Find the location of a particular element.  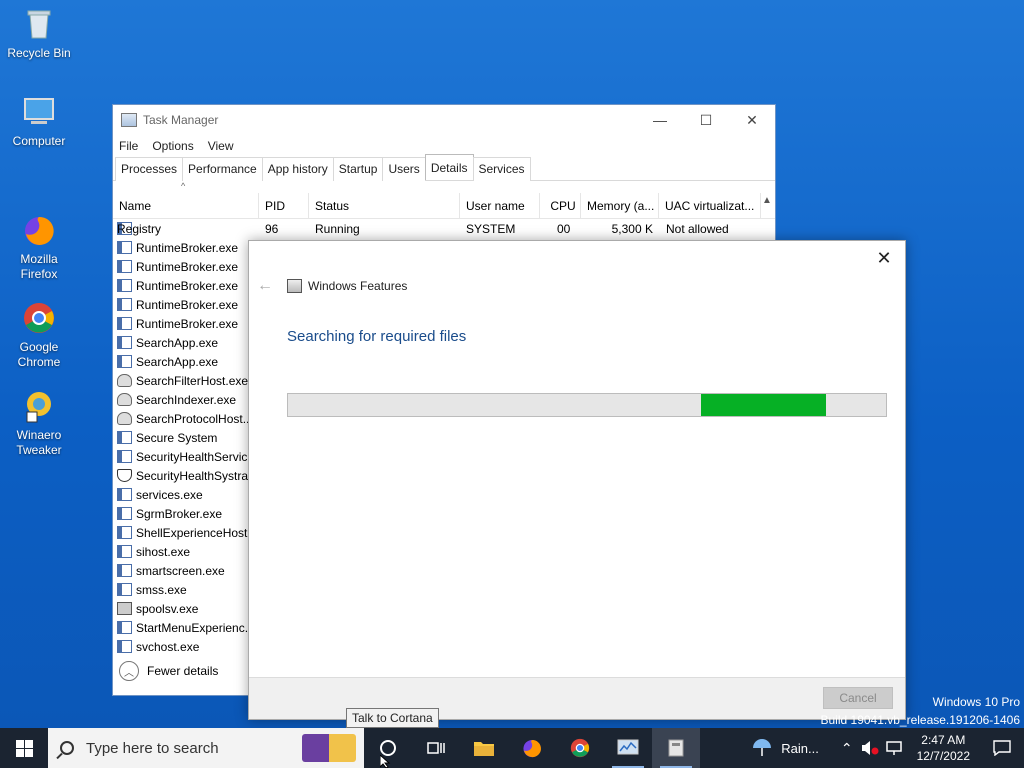

folder-icon is located at coordinates (484, 749).